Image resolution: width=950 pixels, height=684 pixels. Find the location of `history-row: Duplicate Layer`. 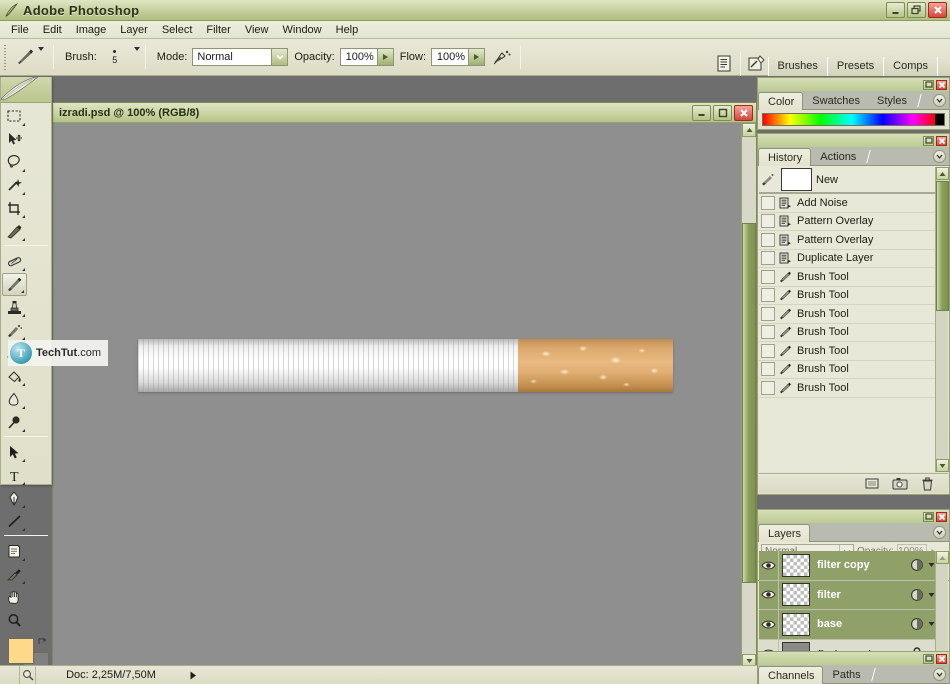

history-row: Duplicate Layer is located at coordinates (848, 259).